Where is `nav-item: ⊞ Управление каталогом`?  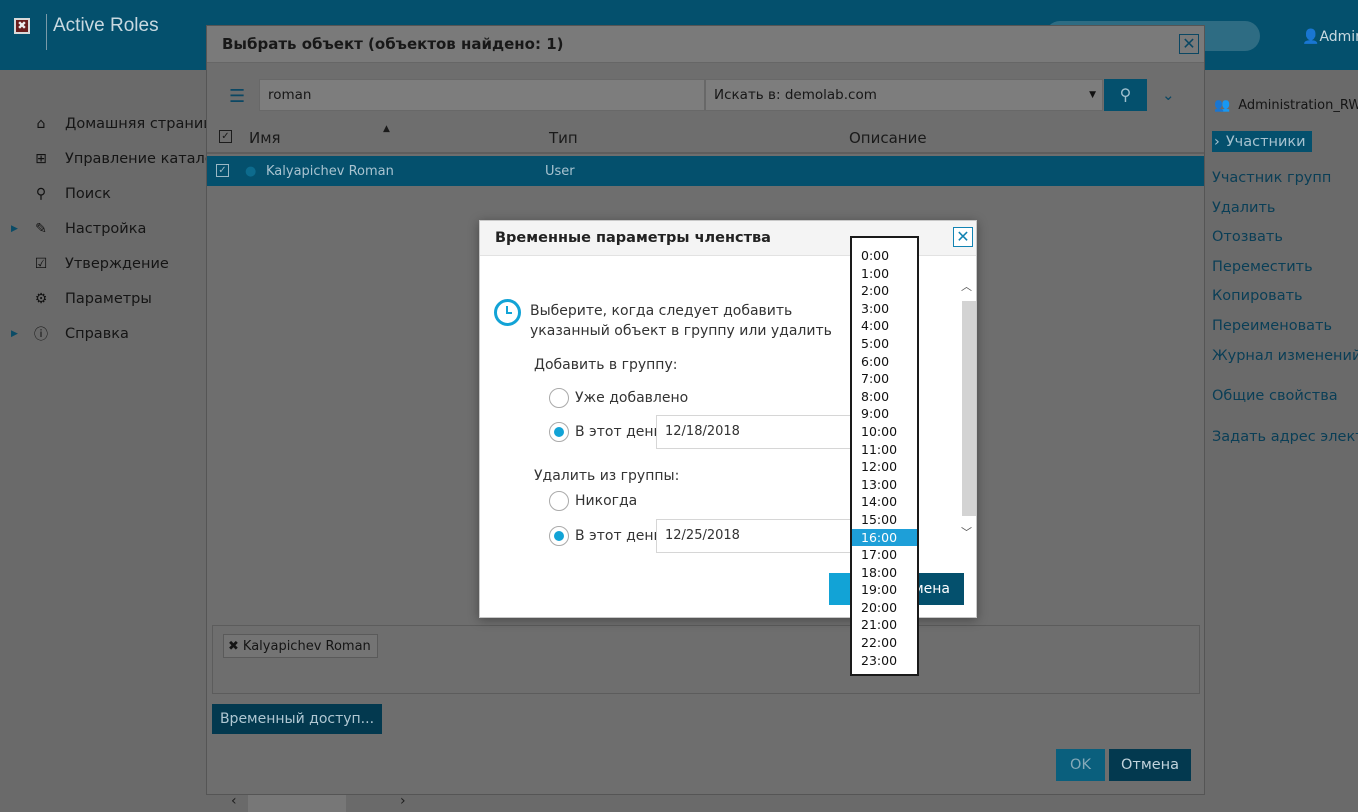 nav-item: ⊞ Управление каталогом is located at coordinates (103, 159).